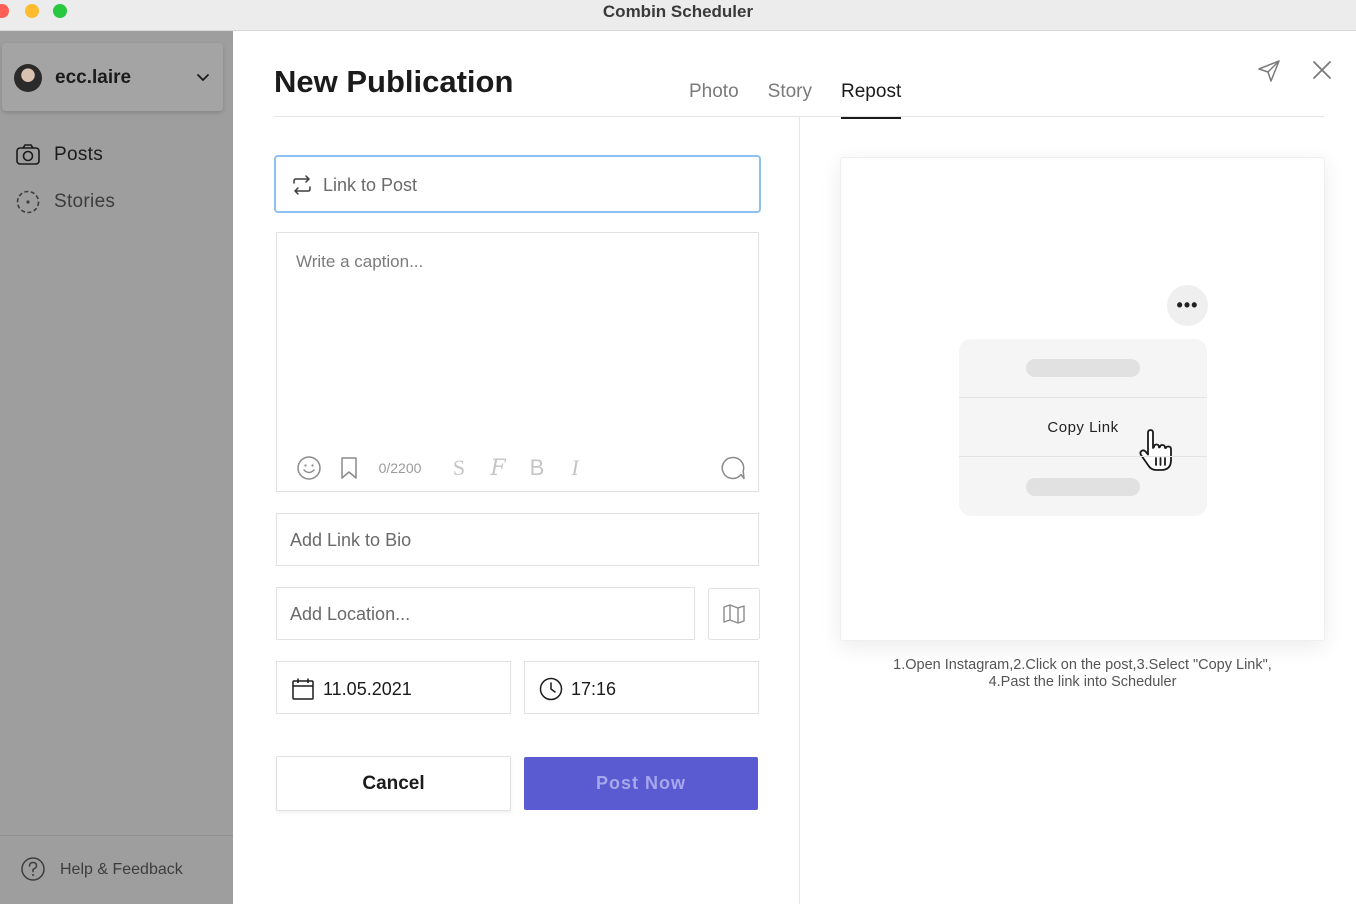  Describe the element at coordinates (537, 468) in the screenshot. I see `bold-button: B` at that location.